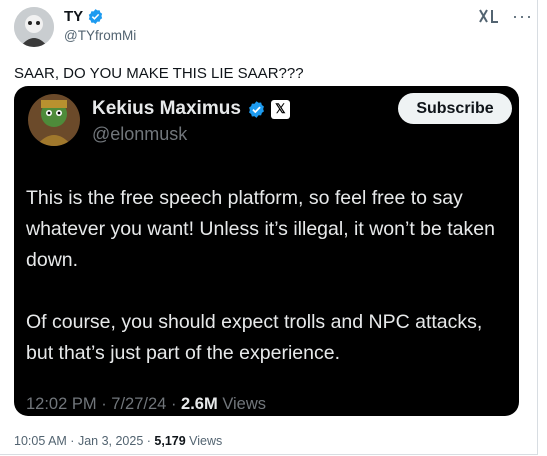 The height and width of the screenshot is (456, 547). Describe the element at coordinates (110, 441) in the screenshot. I see `tweet-date: Jan 3, 2025` at that location.